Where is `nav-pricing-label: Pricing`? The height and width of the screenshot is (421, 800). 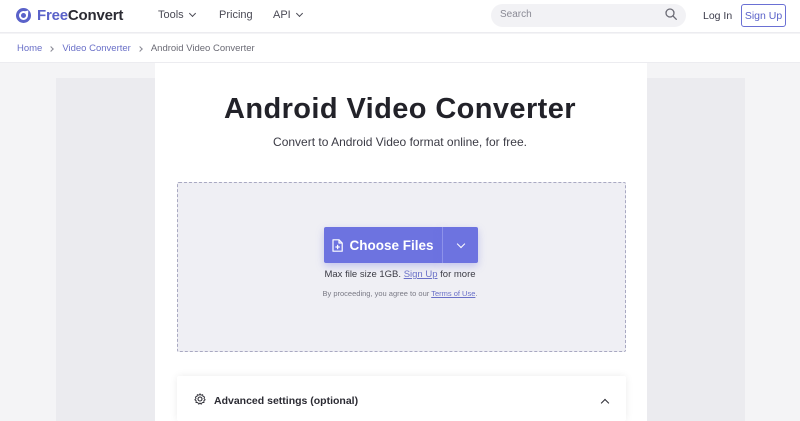
nav-pricing-label: Pricing is located at coordinates (236, 15).